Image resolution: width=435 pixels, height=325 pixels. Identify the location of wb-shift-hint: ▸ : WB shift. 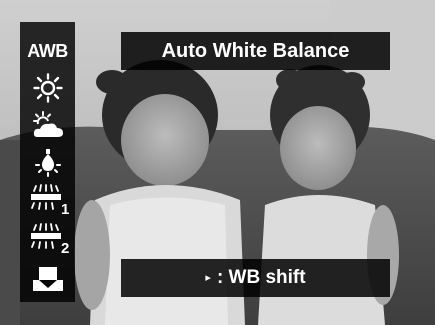
(255, 278).